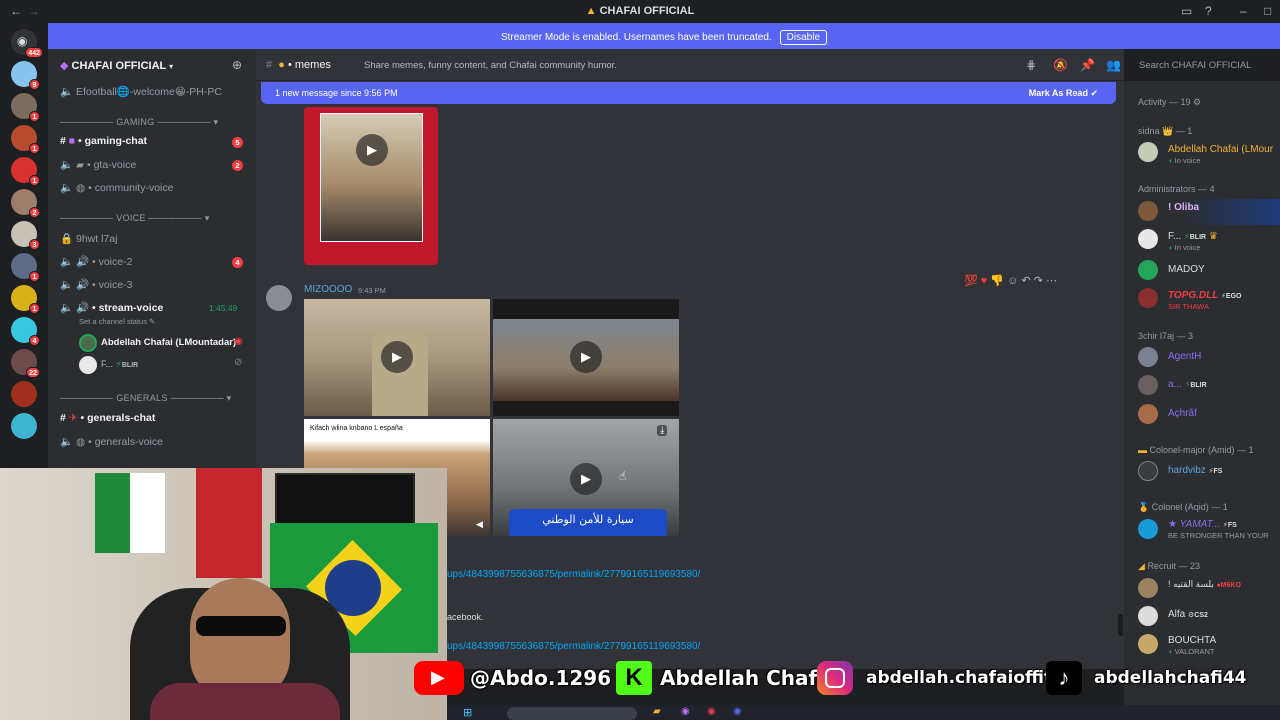  What do you see at coordinates (1087, 65) in the screenshot?
I see `pin-icon: 📌` at bounding box center [1087, 65].